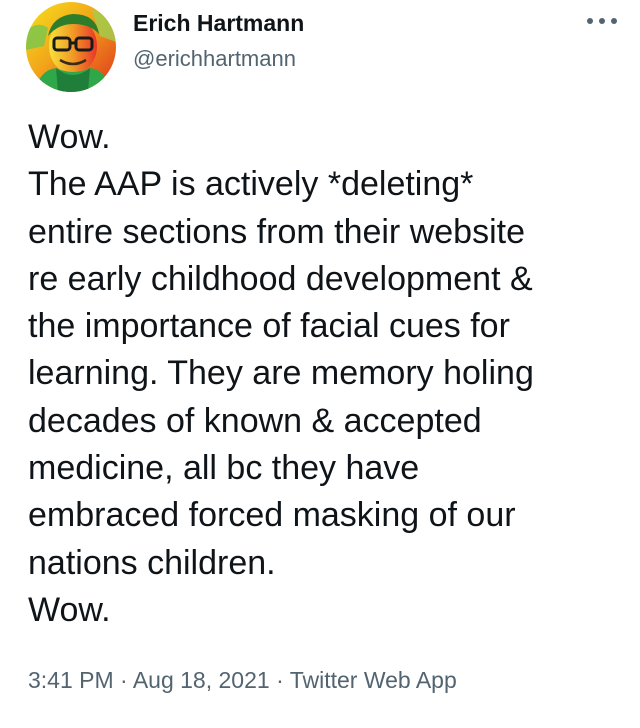 The height and width of the screenshot is (728, 640). What do you see at coordinates (276, 231) in the screenshot?
I see `tweet-text-line: entire sections from their website` at bounding box center [276, 231].